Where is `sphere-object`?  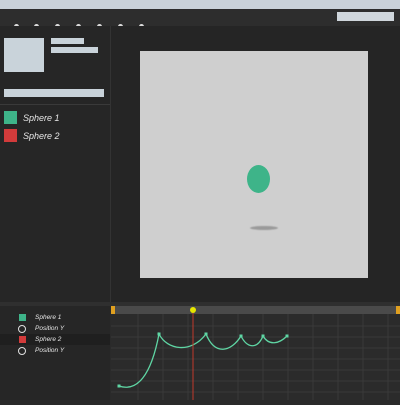
sphere-object is located at coordinates (258, 179).